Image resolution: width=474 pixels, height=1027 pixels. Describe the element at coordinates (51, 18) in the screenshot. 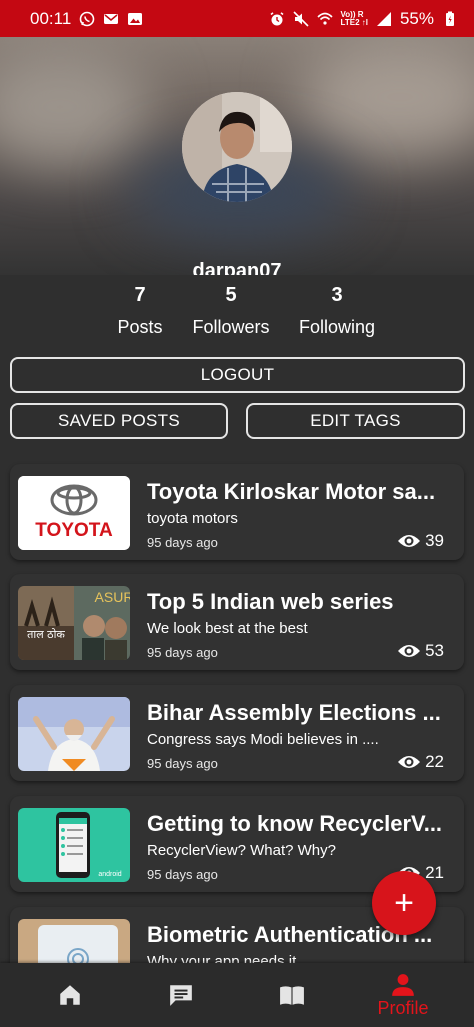

I see `status-time: 00:11` at that location.